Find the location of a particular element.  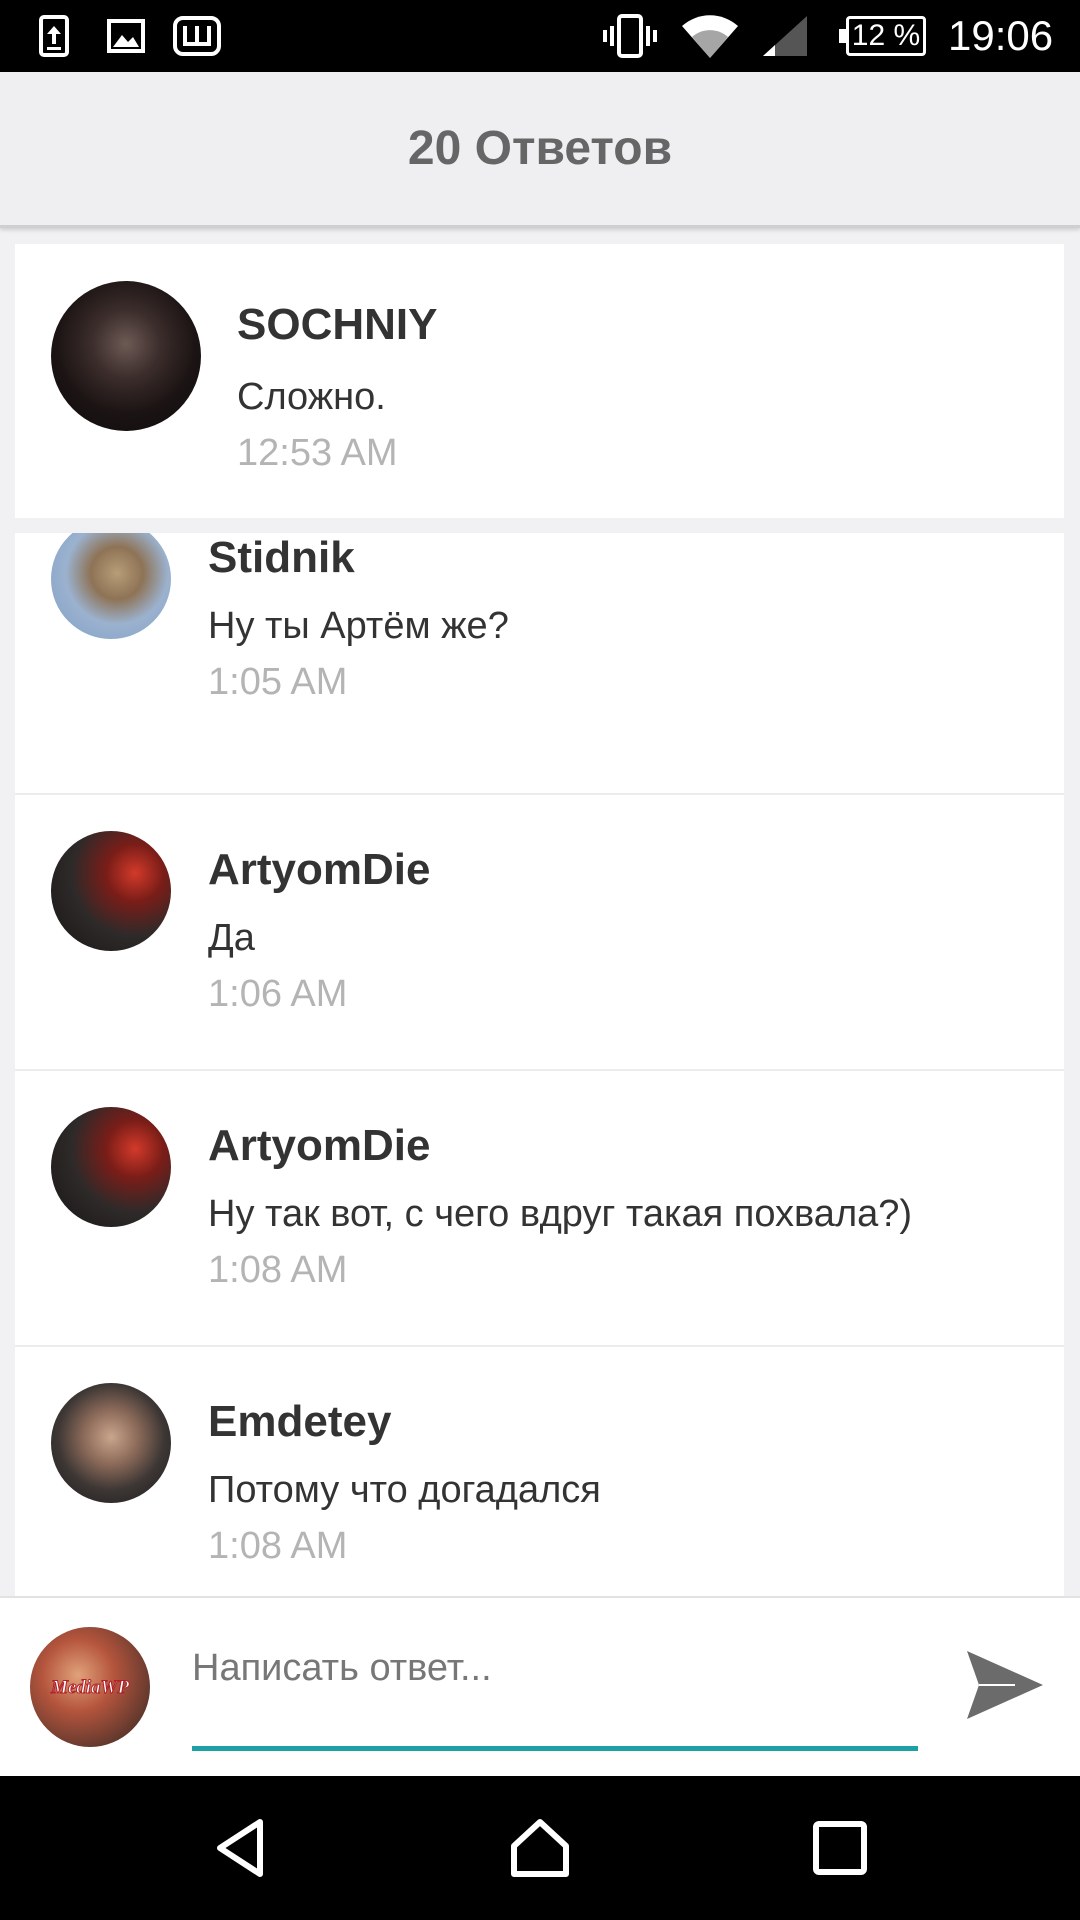

signal-icon is located at coordinates (785, 36).